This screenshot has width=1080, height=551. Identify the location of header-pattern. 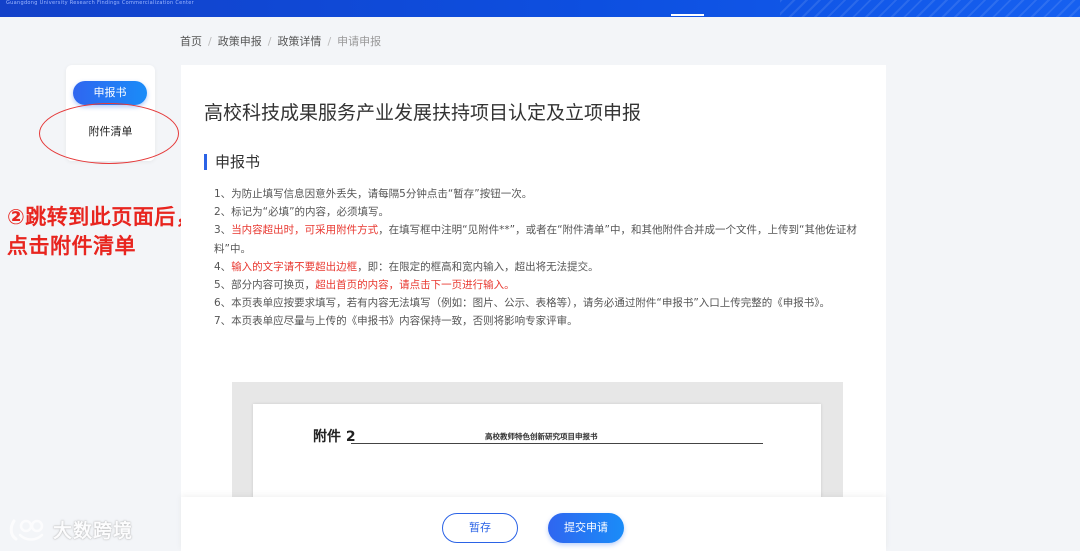
(930, 8).